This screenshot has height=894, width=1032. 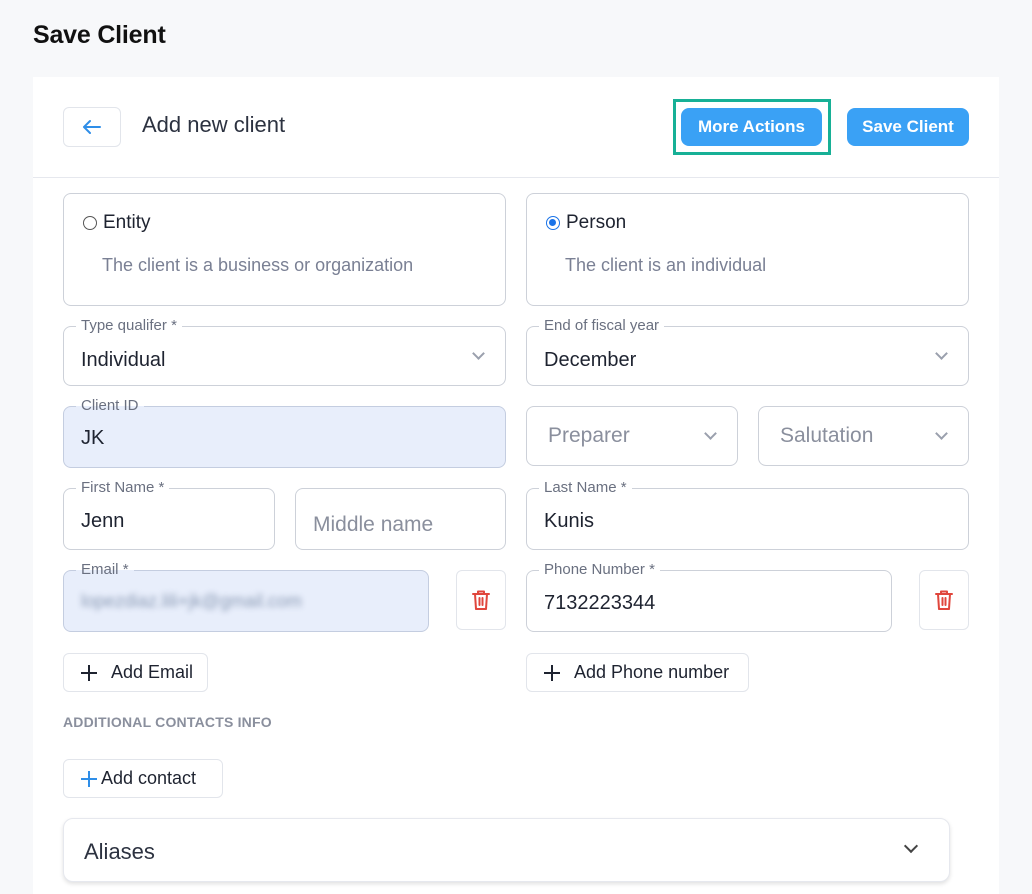 I want to click on type-qualifier-label: Type qualifer *, so click(x=129, y=326).